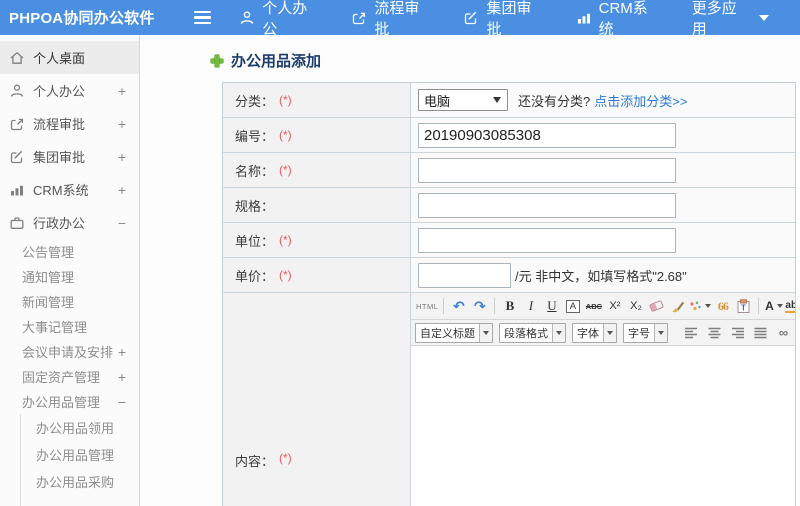 The image size is (800, 506). Describe the element at coordinates (255, 206) in the screenshot. I see `field-label: 规格：` at that location.